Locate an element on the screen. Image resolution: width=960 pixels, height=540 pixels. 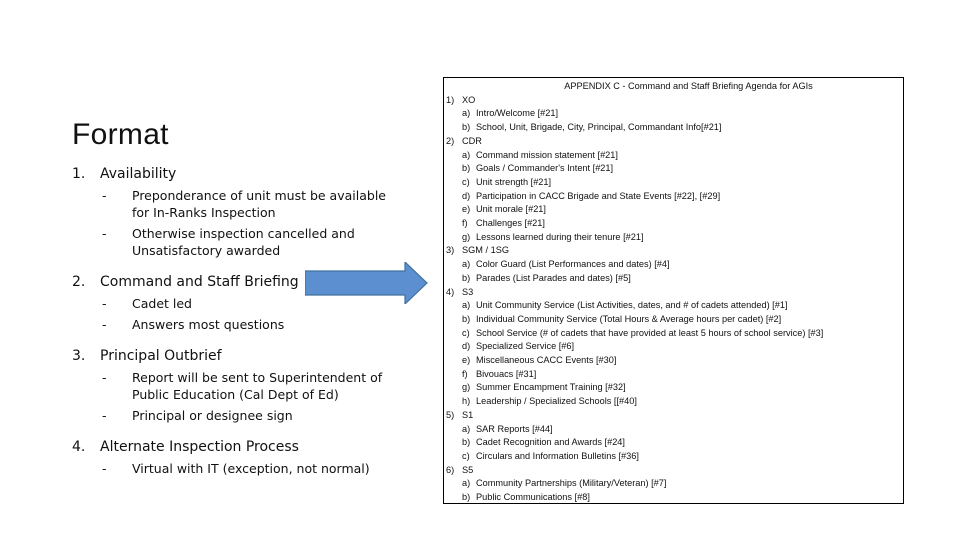
appendix-item: b) Public Communications [#8] is located at coordinates (673, 498).